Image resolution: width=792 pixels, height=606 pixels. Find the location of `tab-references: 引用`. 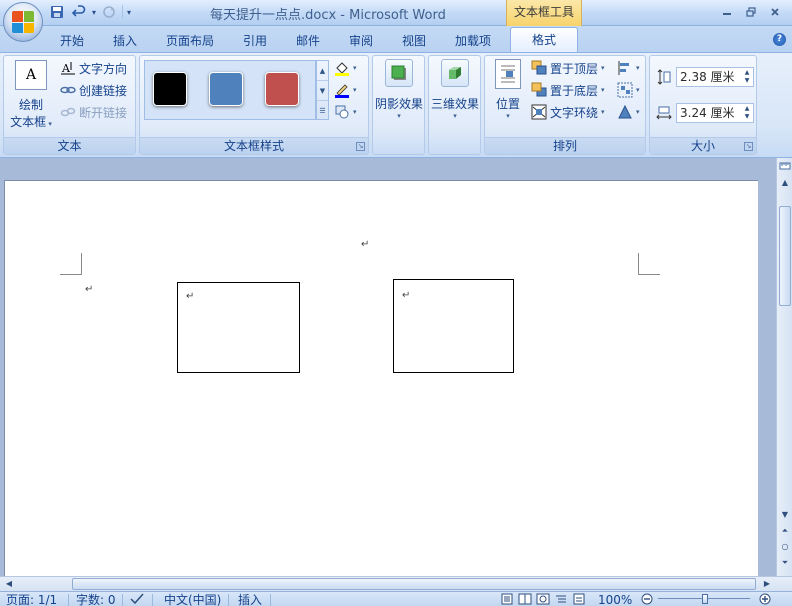

tab-references: 引用 is located at coordinates (255, 41).